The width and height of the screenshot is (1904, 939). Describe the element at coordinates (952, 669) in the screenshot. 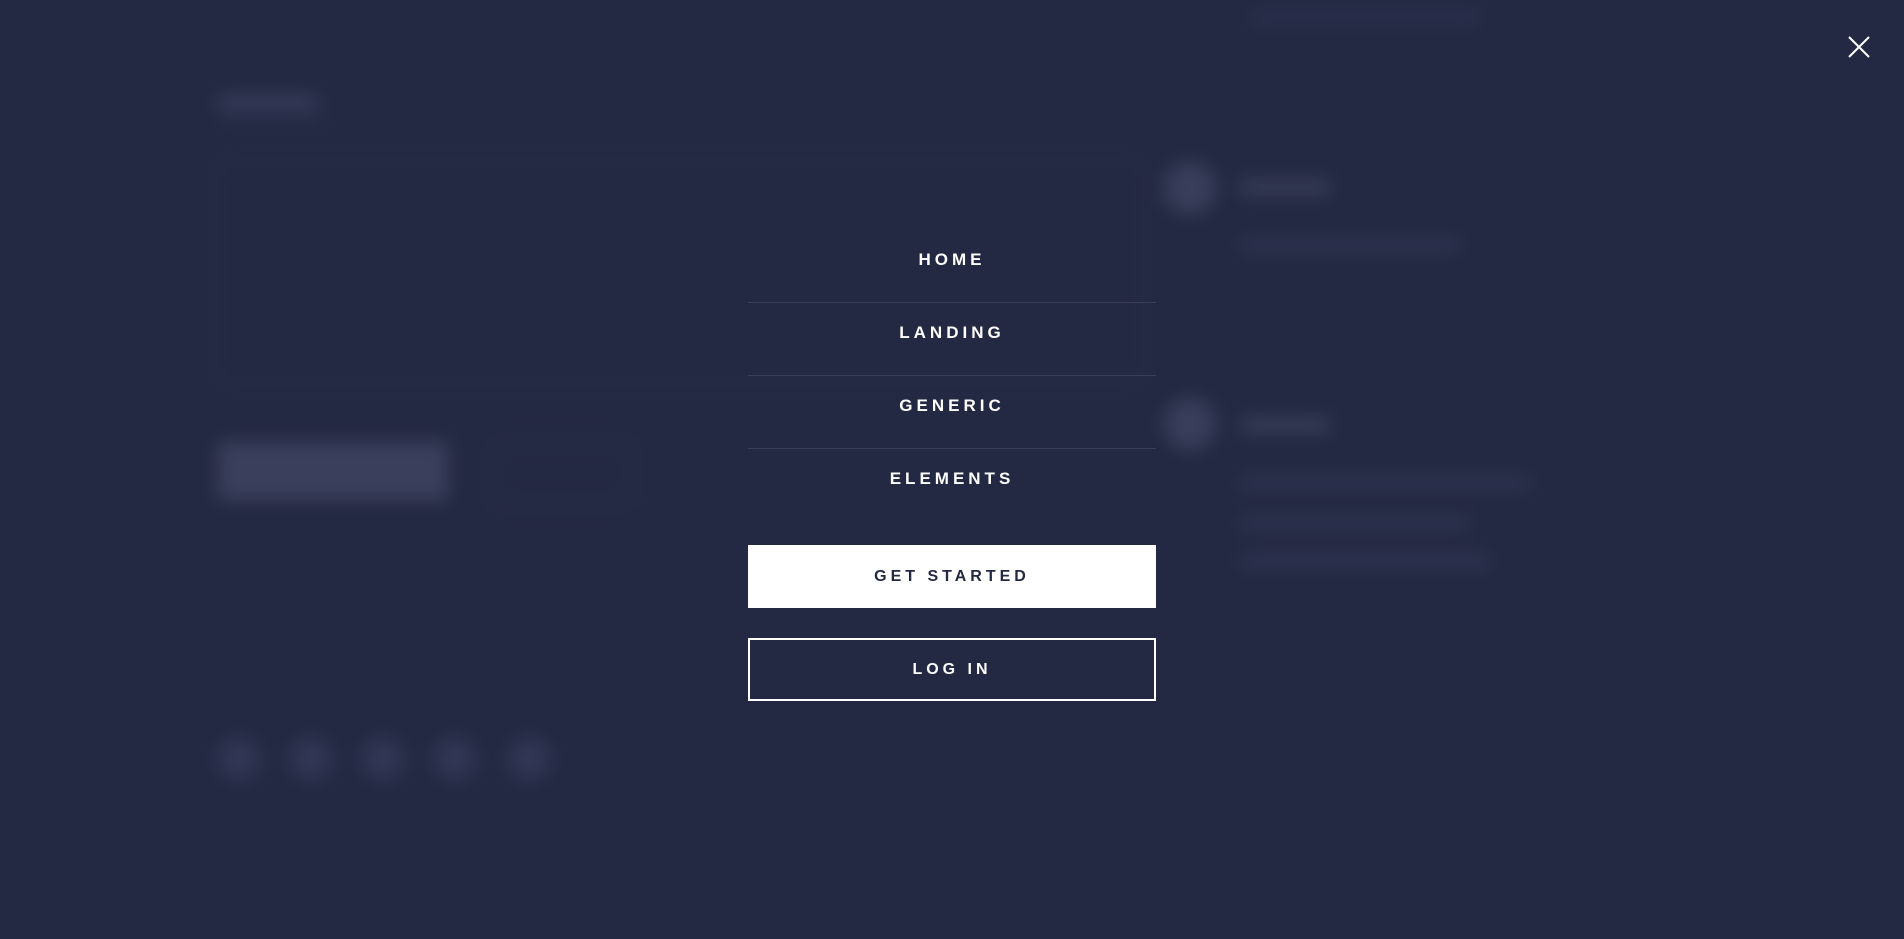

I see `log-in-button: LOG IN` at that location.